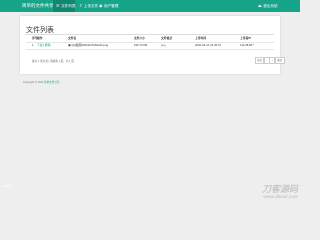 Image resolution: width=320 pixels, height=240 pixels. What do you see at coordinates (208, 45) in the screenshot?
I see `cell-upload-time: 2020-04-21 16:45:07` at bounding box center [208, 45].